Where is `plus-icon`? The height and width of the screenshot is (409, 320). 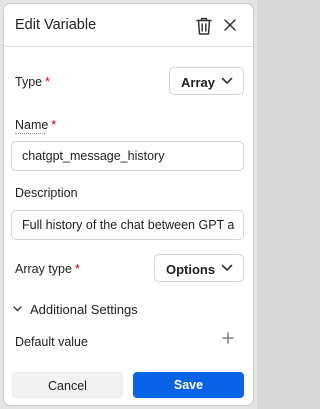
plus-icon is located at coordinates (228, 338).